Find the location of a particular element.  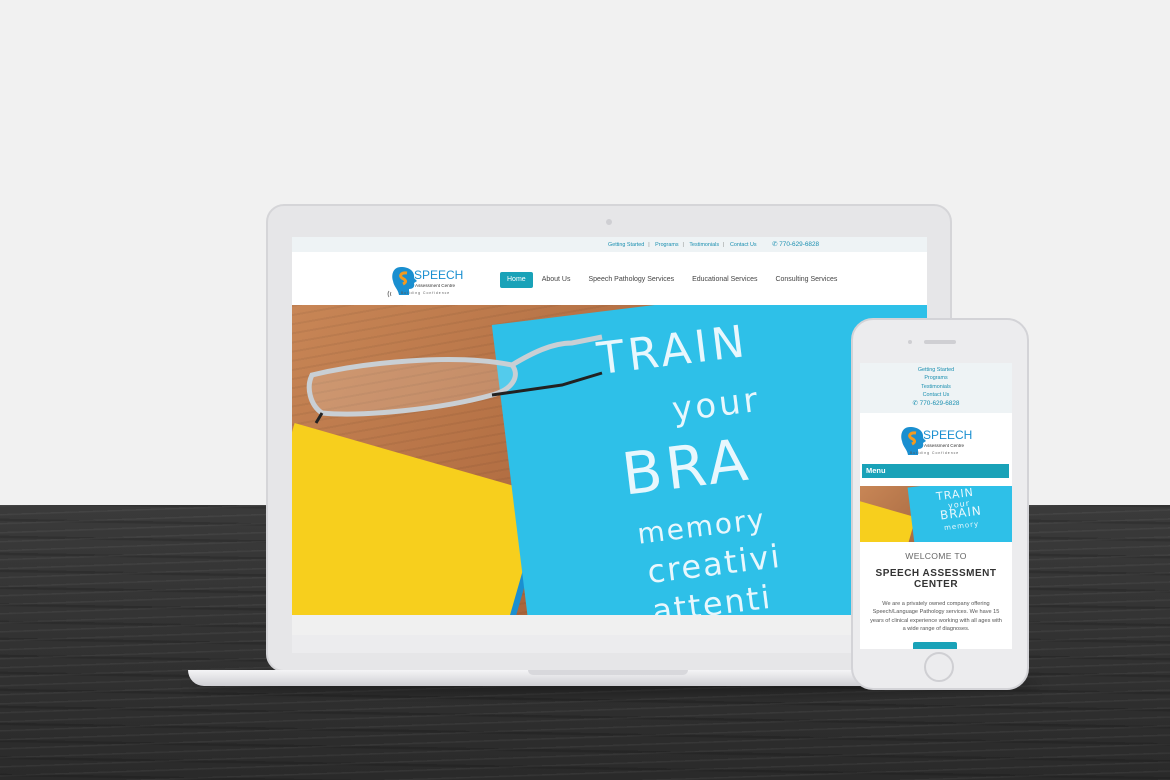

mobile-phone-link: ✆ 770-629-6828 is located at coordinates (936, 404).